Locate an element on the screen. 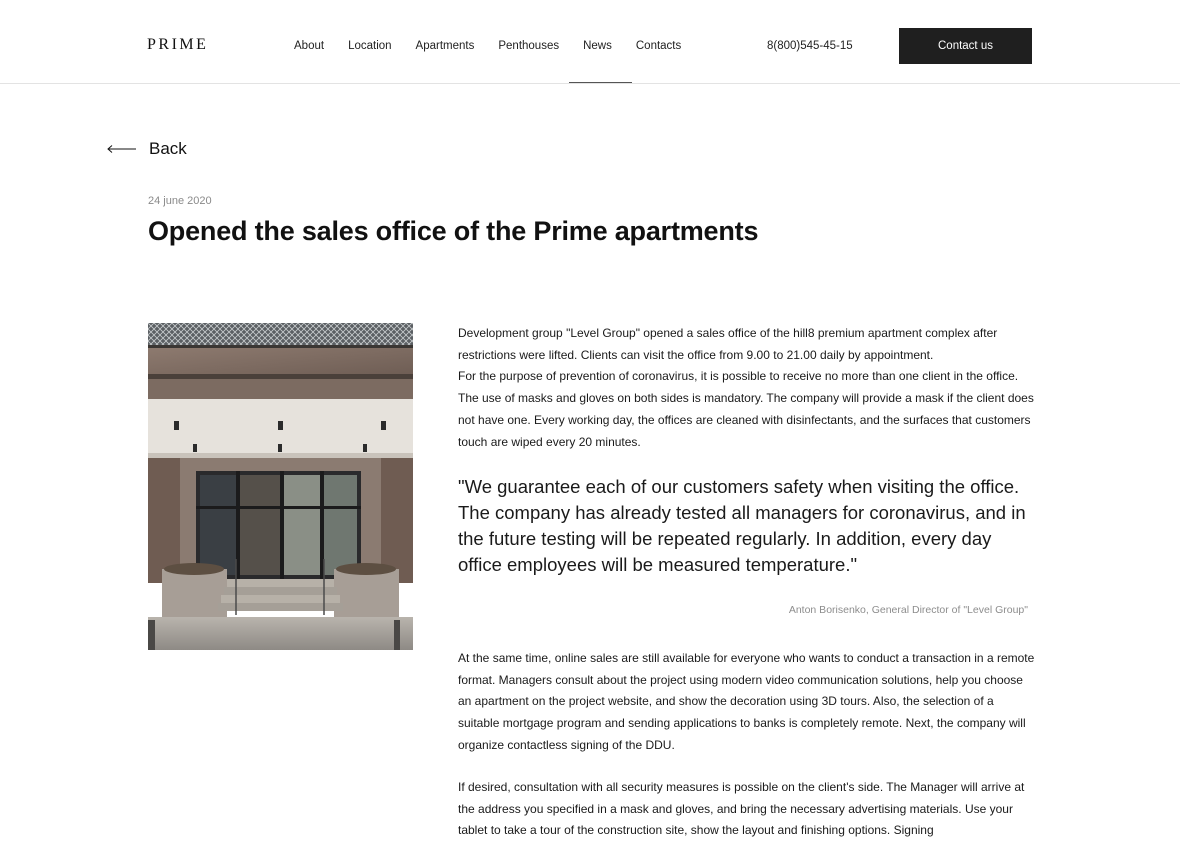  article-date: 24 june 2020 is located at coordinates (180, 201).